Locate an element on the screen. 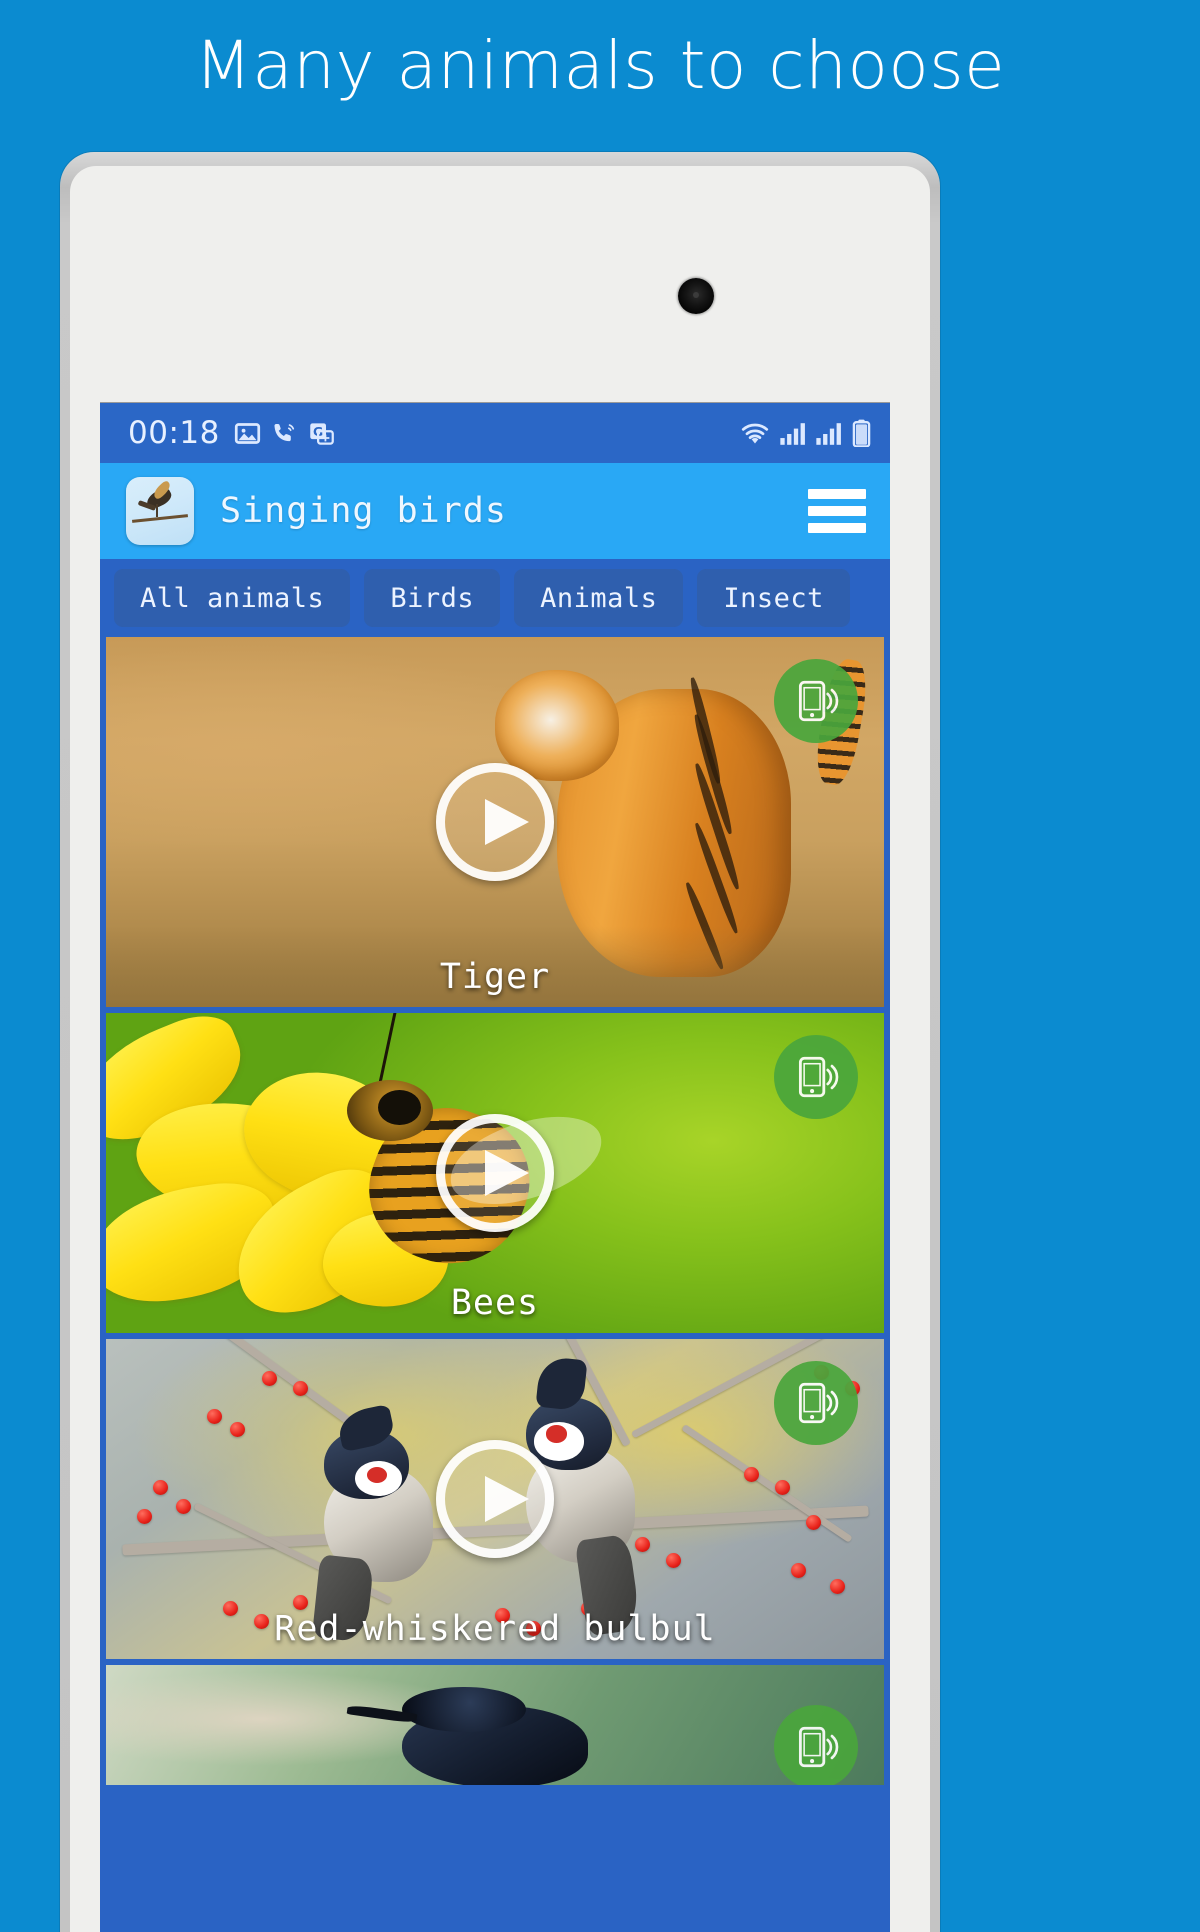 The image size is (1200, 1932). tab-insect: Insect is located at coordinates (773, 598).